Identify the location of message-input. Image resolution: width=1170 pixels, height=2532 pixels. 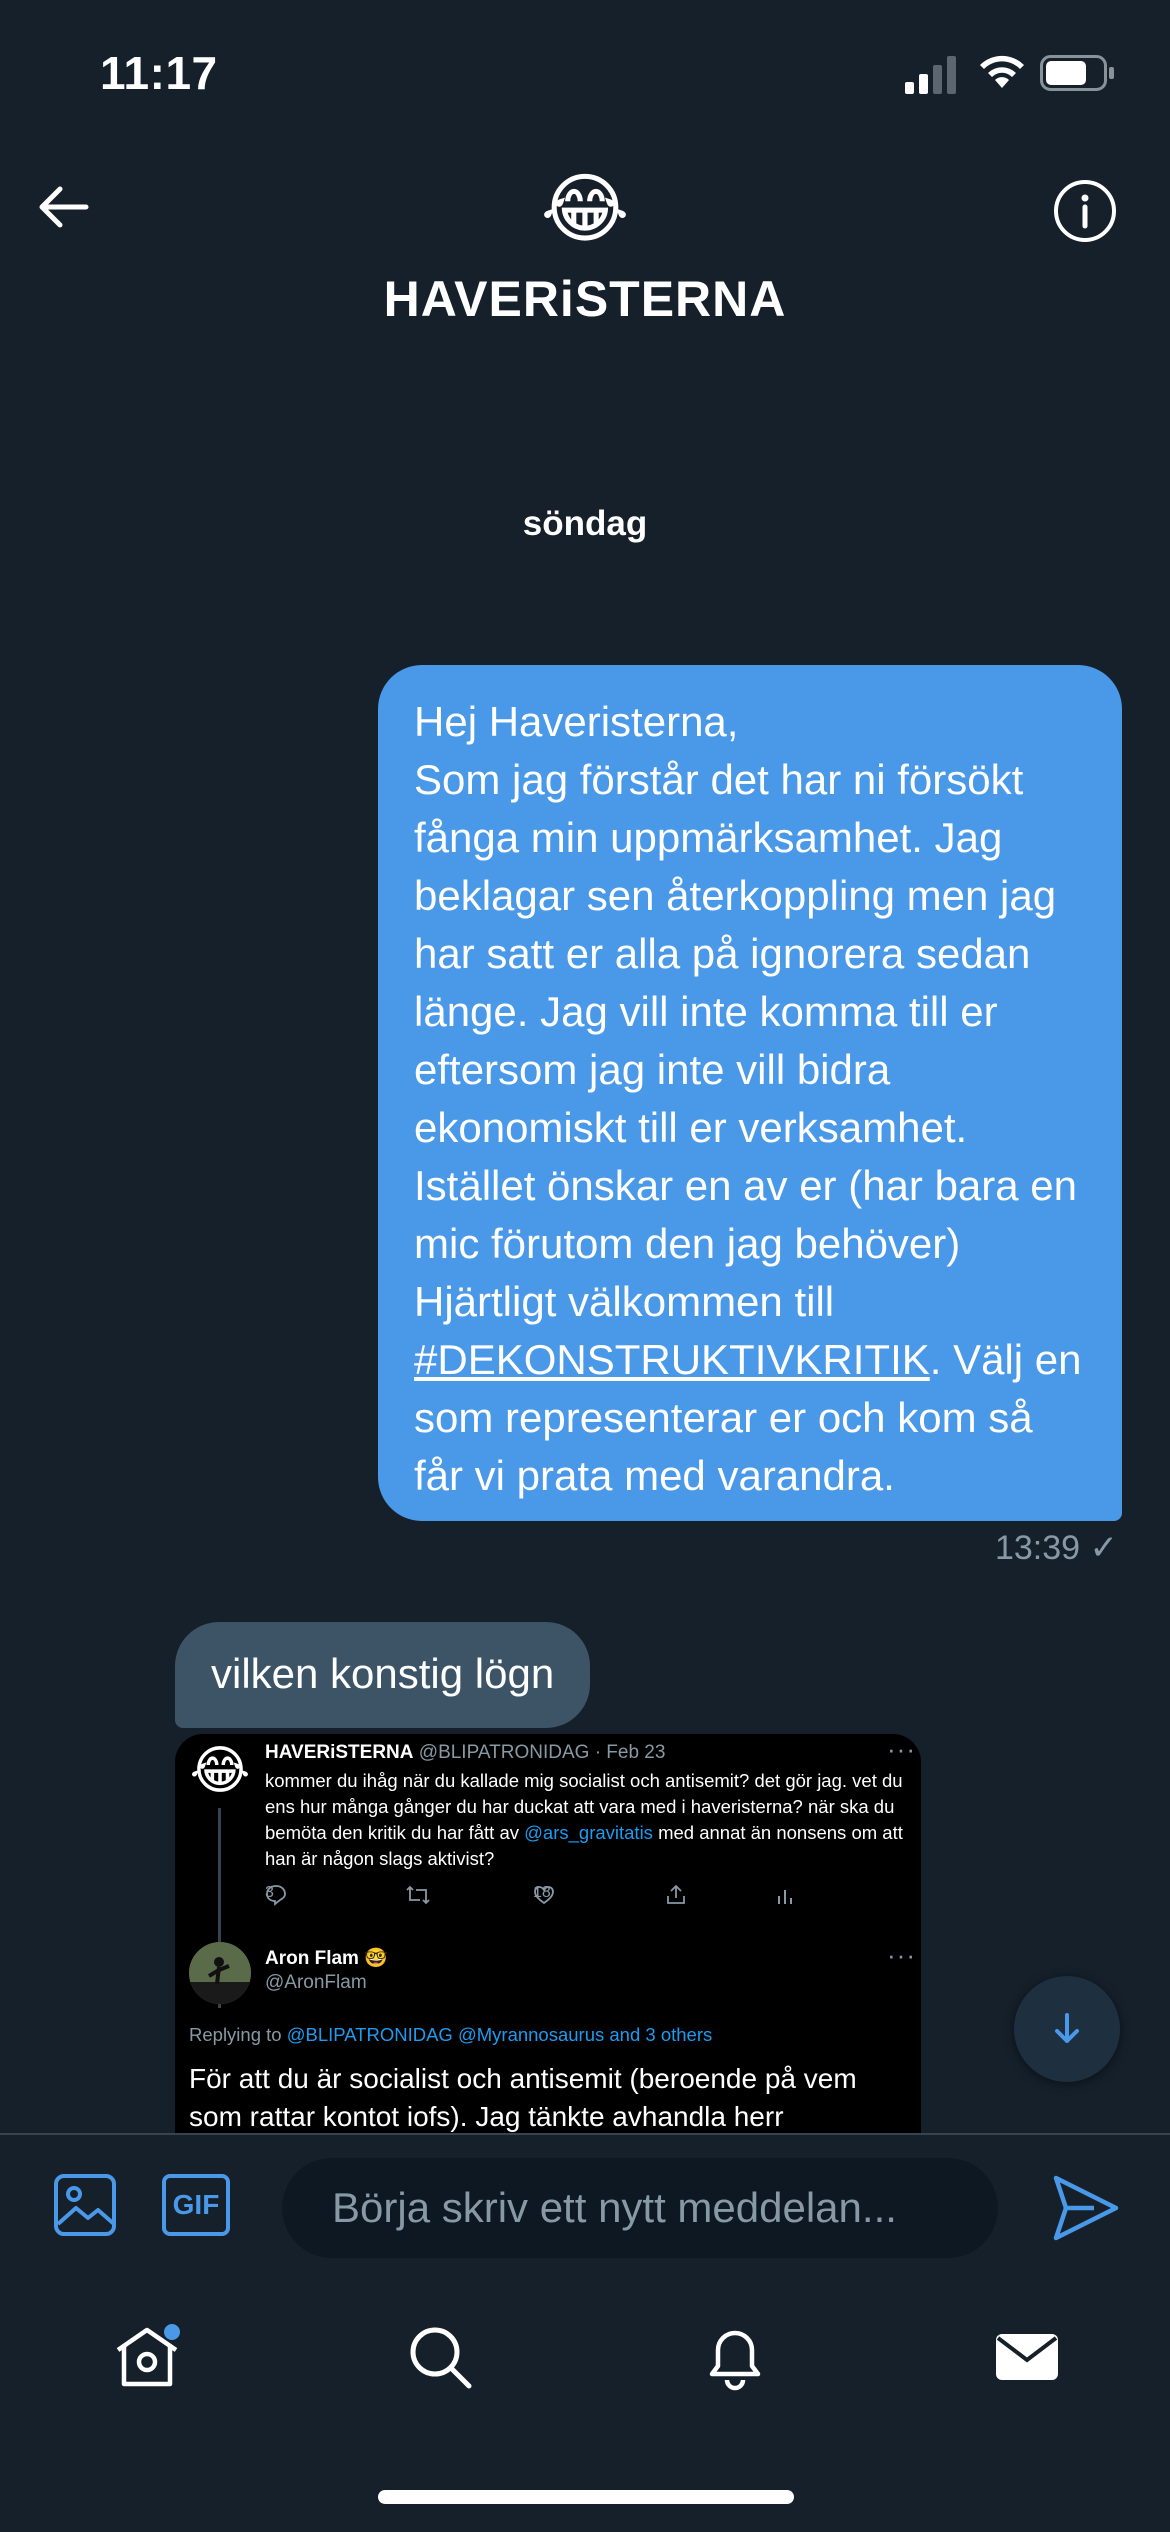
(640, 2208).